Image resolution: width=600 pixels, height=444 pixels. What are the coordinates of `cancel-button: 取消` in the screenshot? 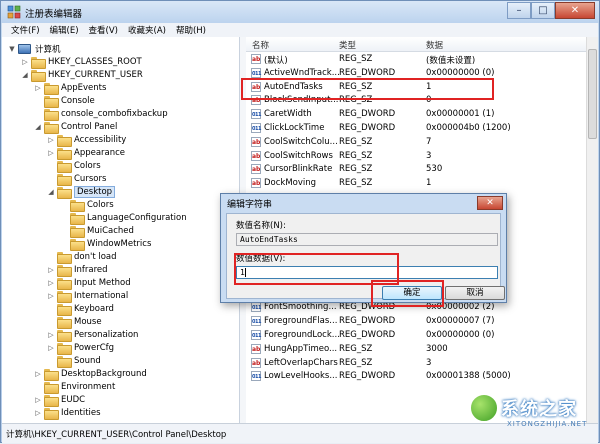 It's located at (475, 293).